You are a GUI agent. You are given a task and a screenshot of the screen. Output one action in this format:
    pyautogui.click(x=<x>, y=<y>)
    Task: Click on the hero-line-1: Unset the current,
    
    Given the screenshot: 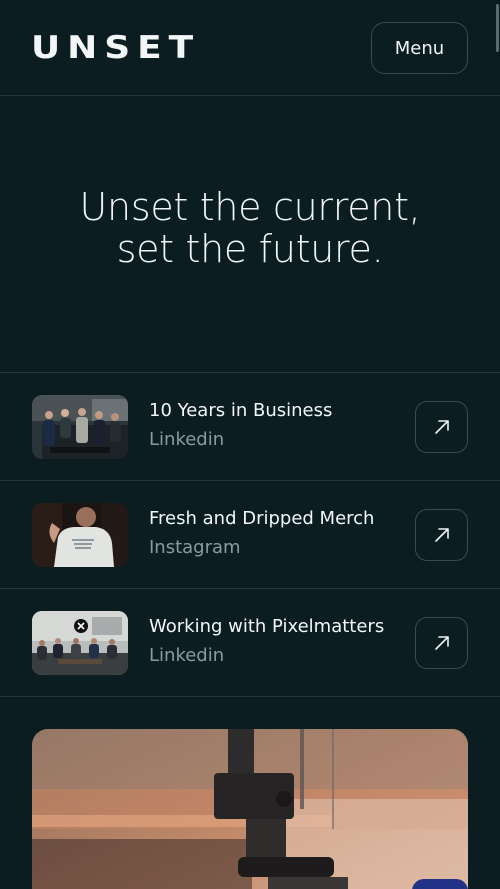 What is the action you would take?
    pyautogui.click(x=250, y=207)
    